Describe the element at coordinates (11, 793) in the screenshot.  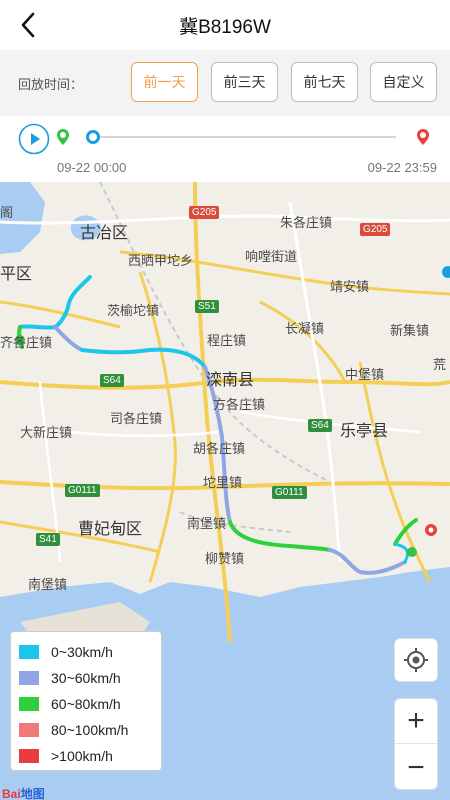
I see `logo-brand: Bai` at that location.